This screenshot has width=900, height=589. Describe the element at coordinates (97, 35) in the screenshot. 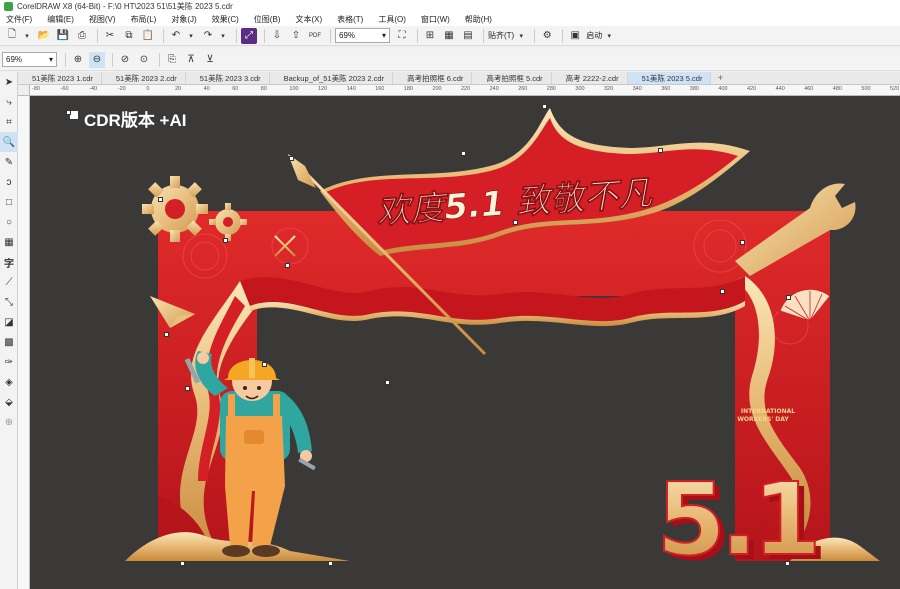

I see `toolbar-divider` at that location.